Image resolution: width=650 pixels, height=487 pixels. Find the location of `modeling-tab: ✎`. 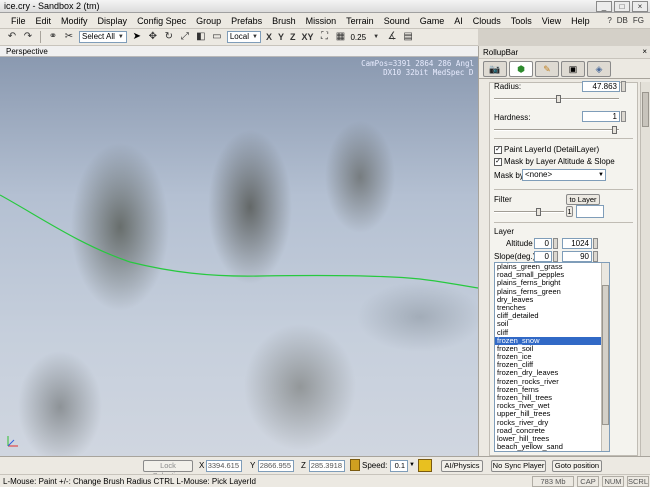

modeling-tab: ✎ is located at coordinates (547, 69).